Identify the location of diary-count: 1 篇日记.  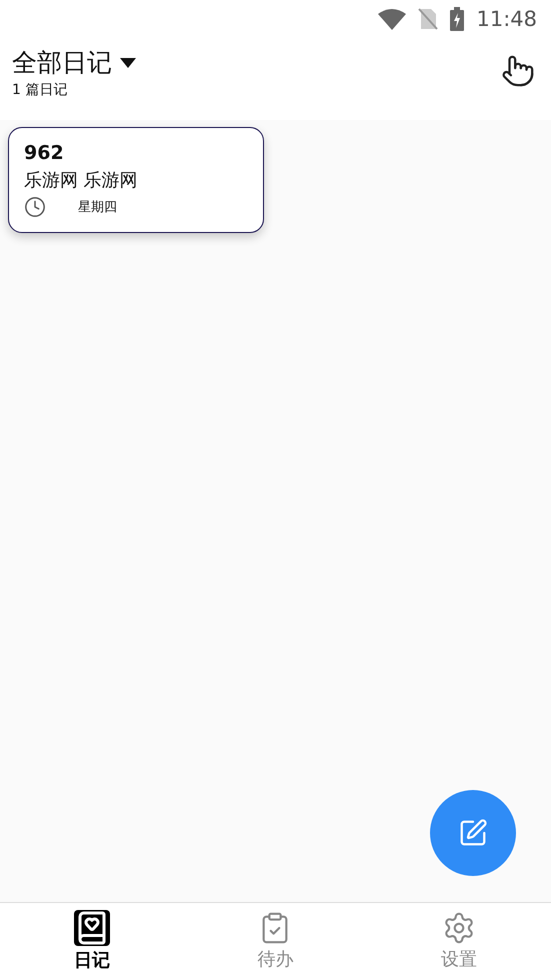
(40, 90).